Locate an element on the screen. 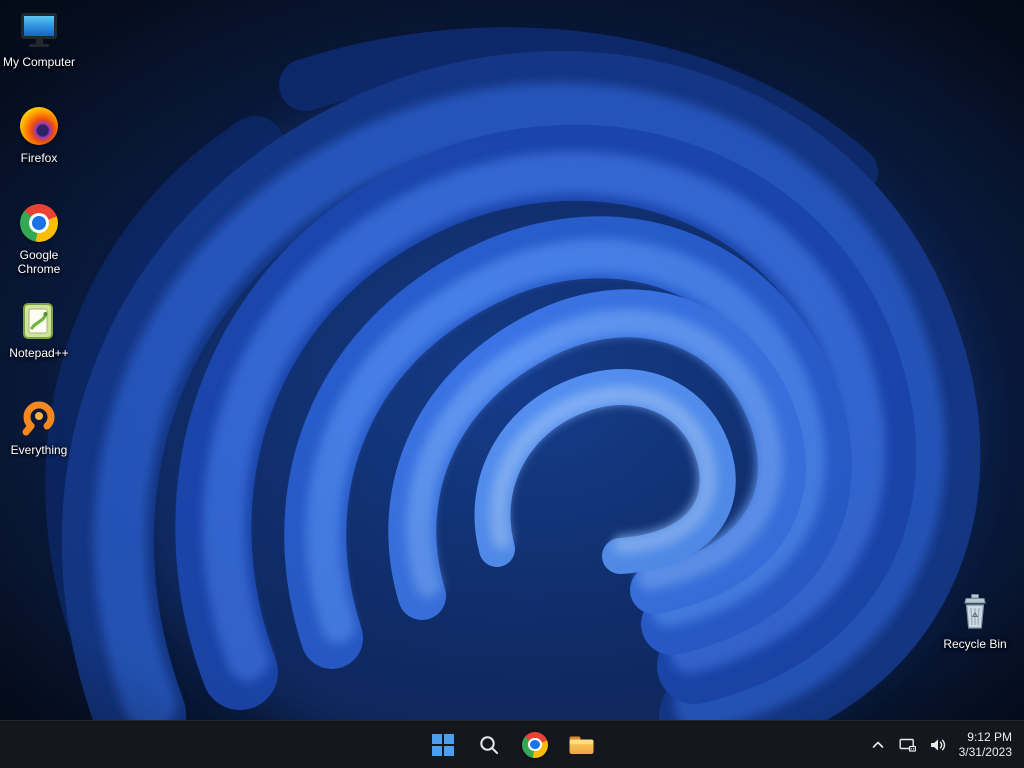 The width and height of the screenshot is (1024, 768). desktop-icon-label: Recycle Bin is located at coordinates (975, 644).